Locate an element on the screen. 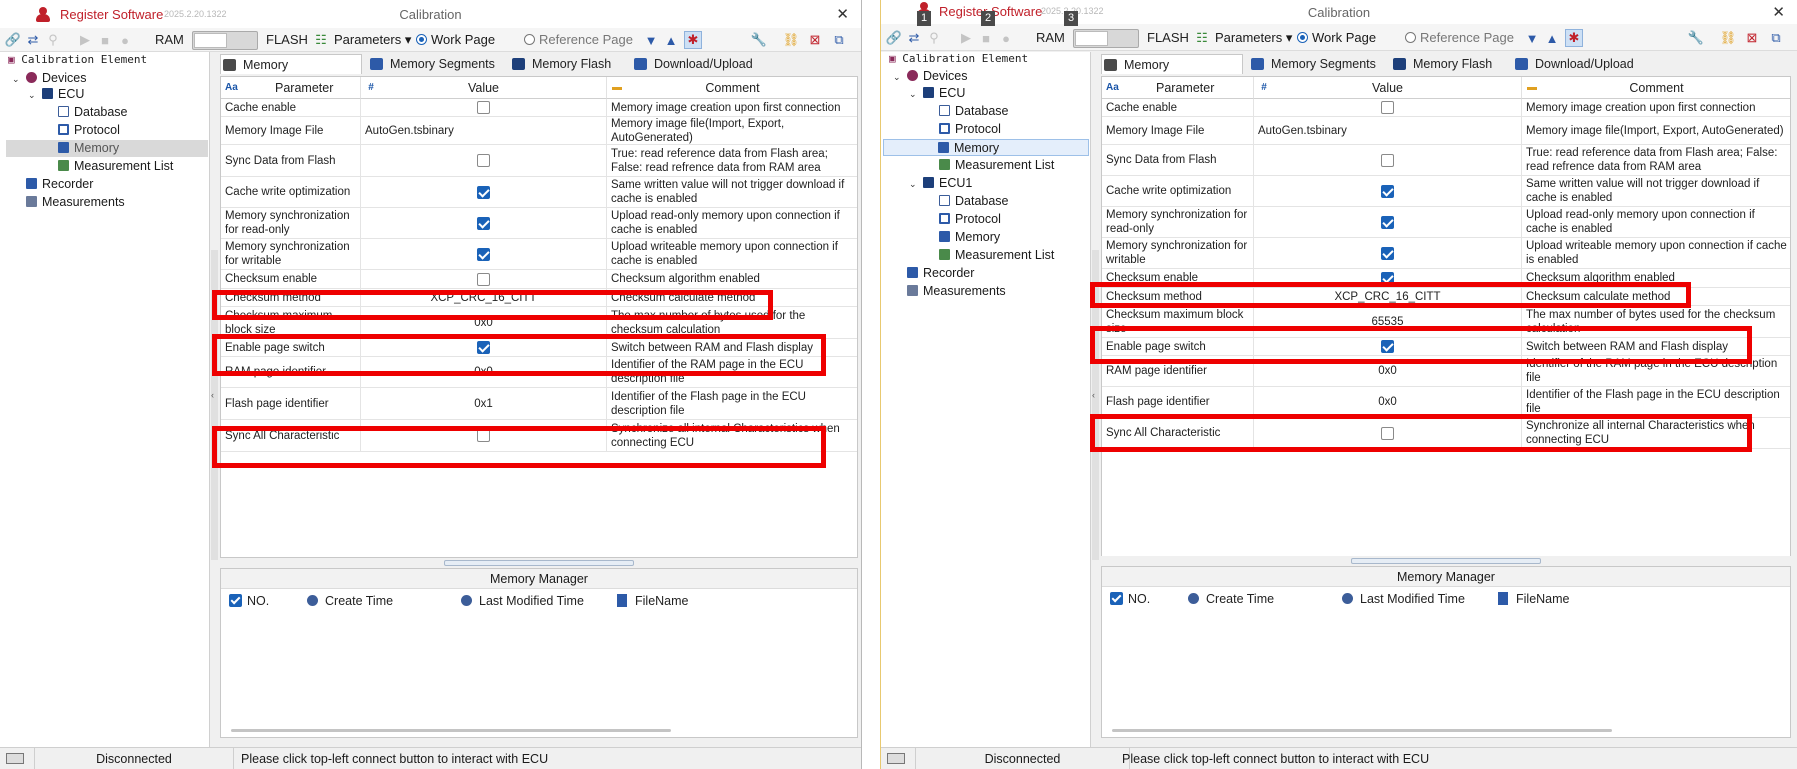 This screenshot has width=1797, height=769. tree-ecu1: ECU1 is located at coordinates (947, 183).